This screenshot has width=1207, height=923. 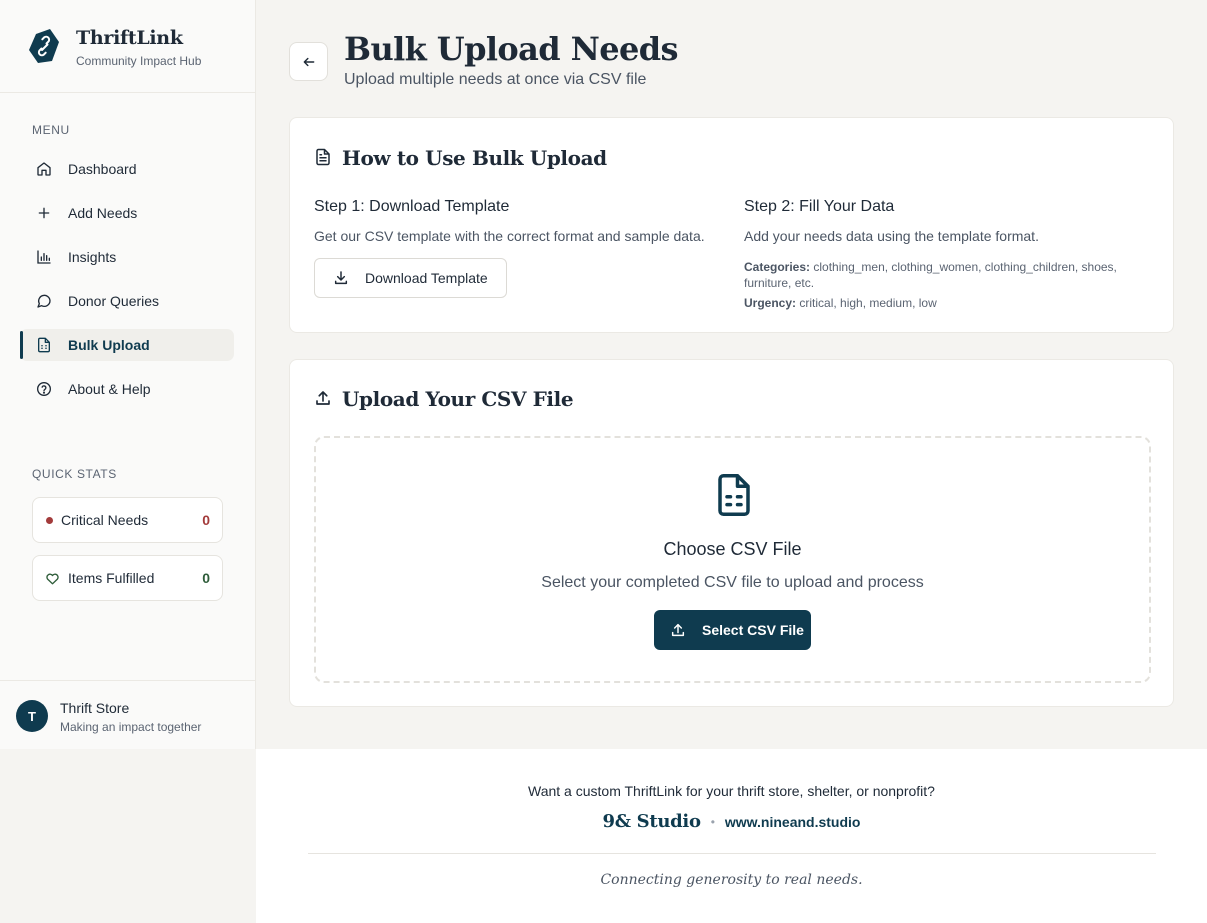 I want to click on sidebar-item-add-needs: Add Needs, so click(x=127, y=213).